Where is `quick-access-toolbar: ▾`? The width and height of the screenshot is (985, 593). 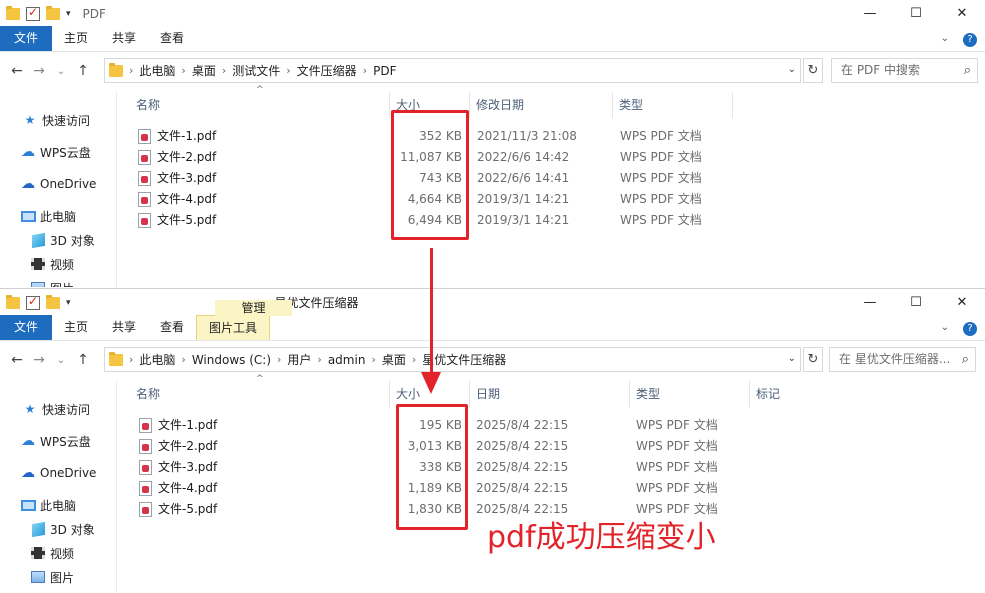 quick-access-toolbar: ▾ is located at coordinates (35, 13).